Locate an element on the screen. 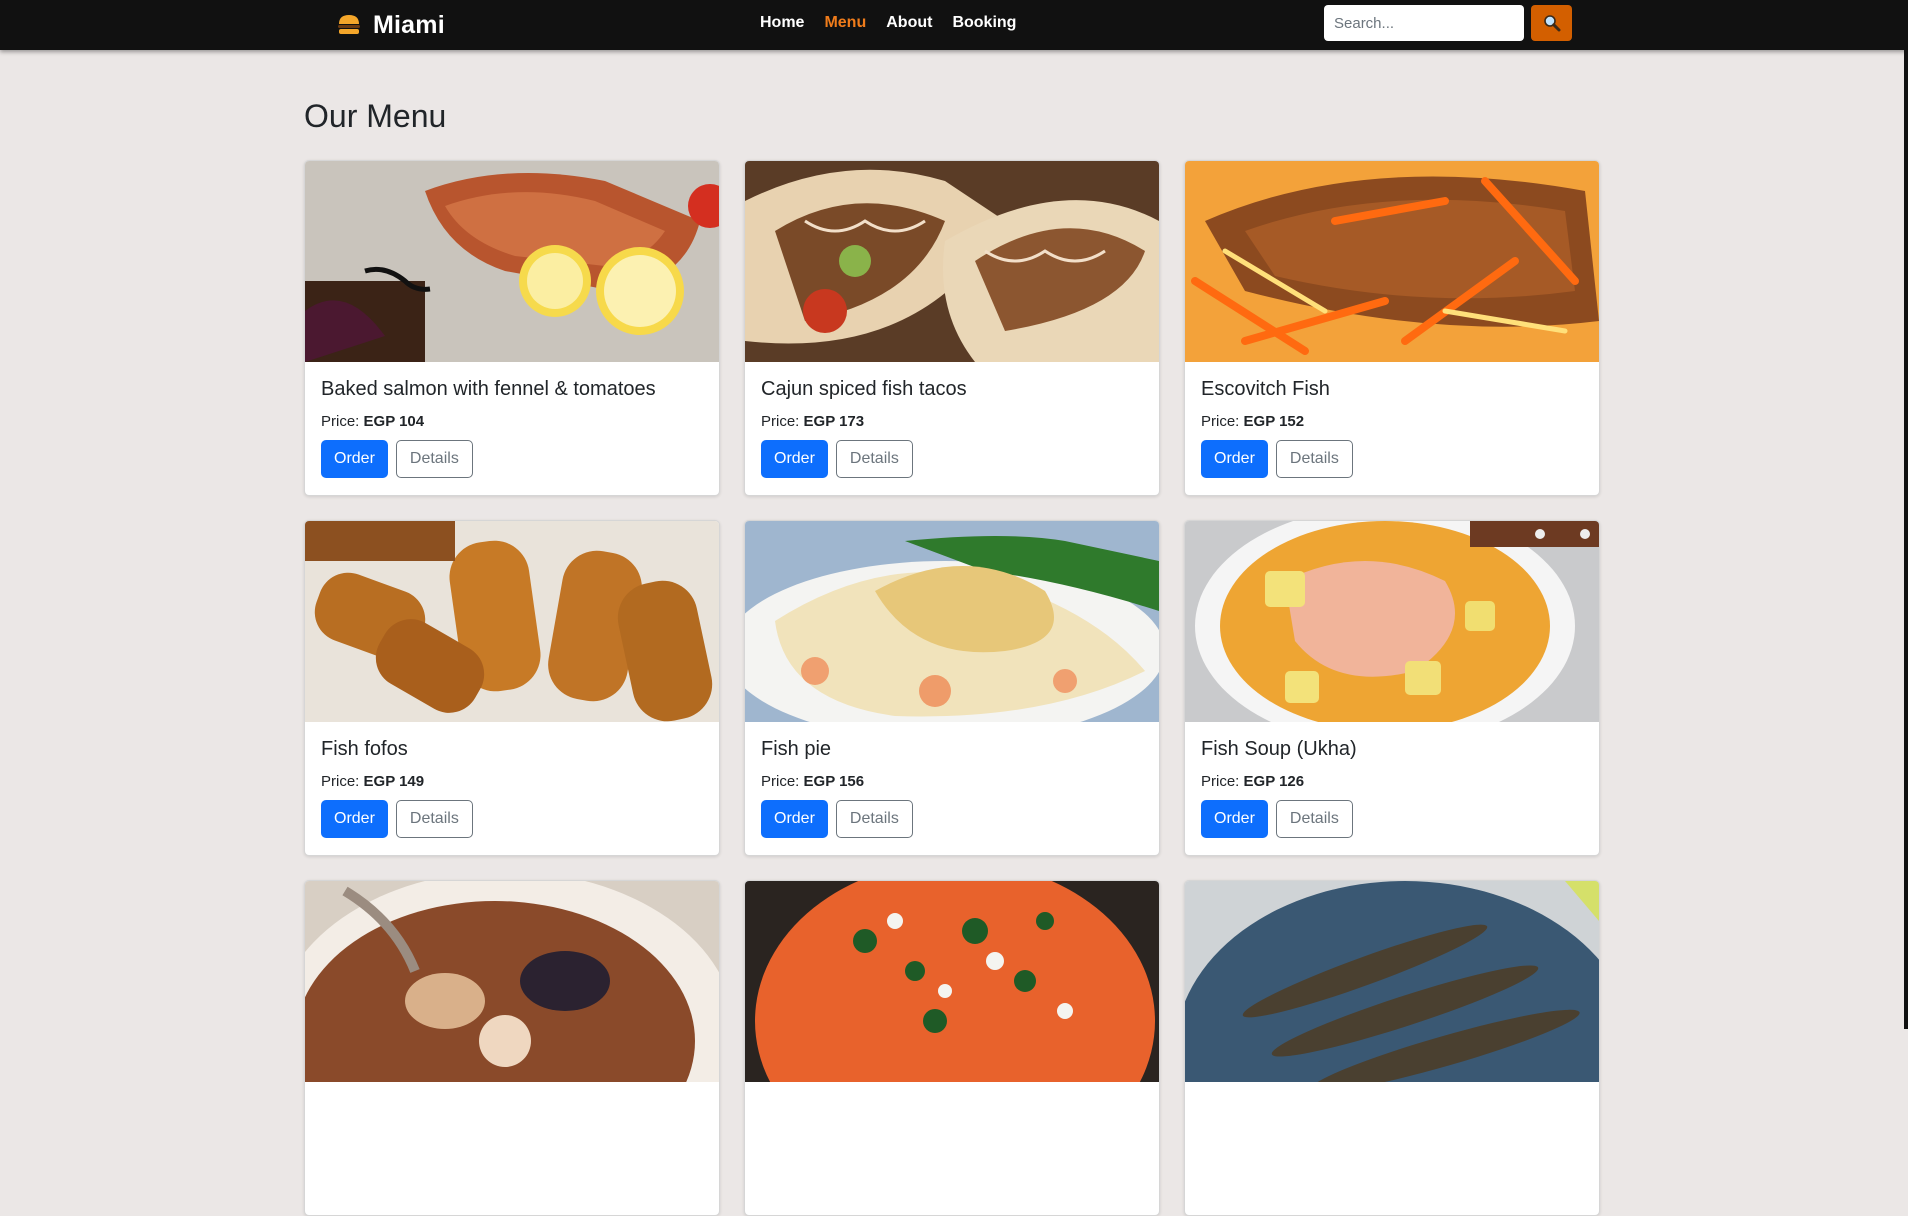 This screenshot has width=1908, height=1216. card-title: Cajun spiced fish tacos is located at coordinates (864, 389).